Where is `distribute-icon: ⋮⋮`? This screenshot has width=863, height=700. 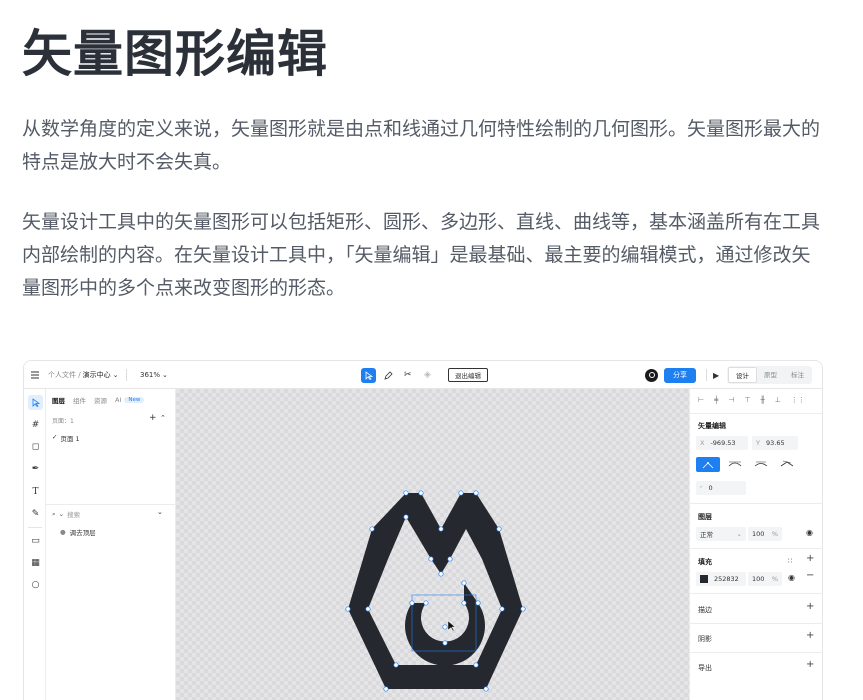 distribute-icon: ⋮⋮ is located at coordinates (798, 400).